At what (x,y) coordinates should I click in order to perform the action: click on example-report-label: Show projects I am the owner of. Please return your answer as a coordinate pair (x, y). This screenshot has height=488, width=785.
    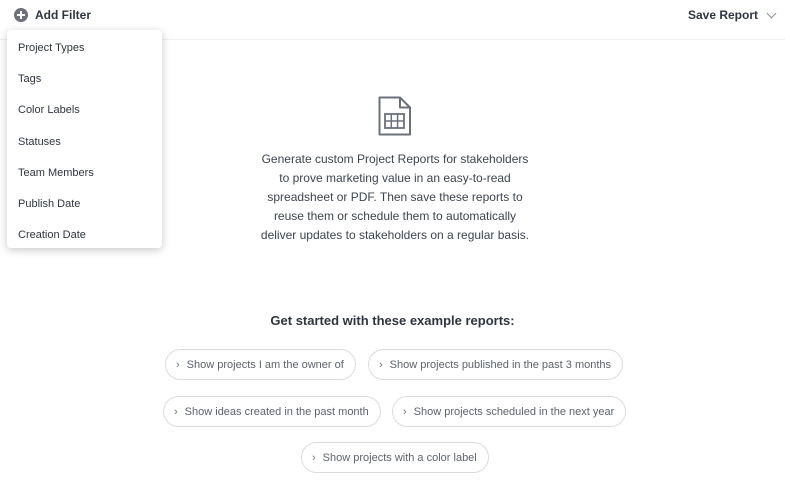
    Looking at the image, I should click on (265, 364).